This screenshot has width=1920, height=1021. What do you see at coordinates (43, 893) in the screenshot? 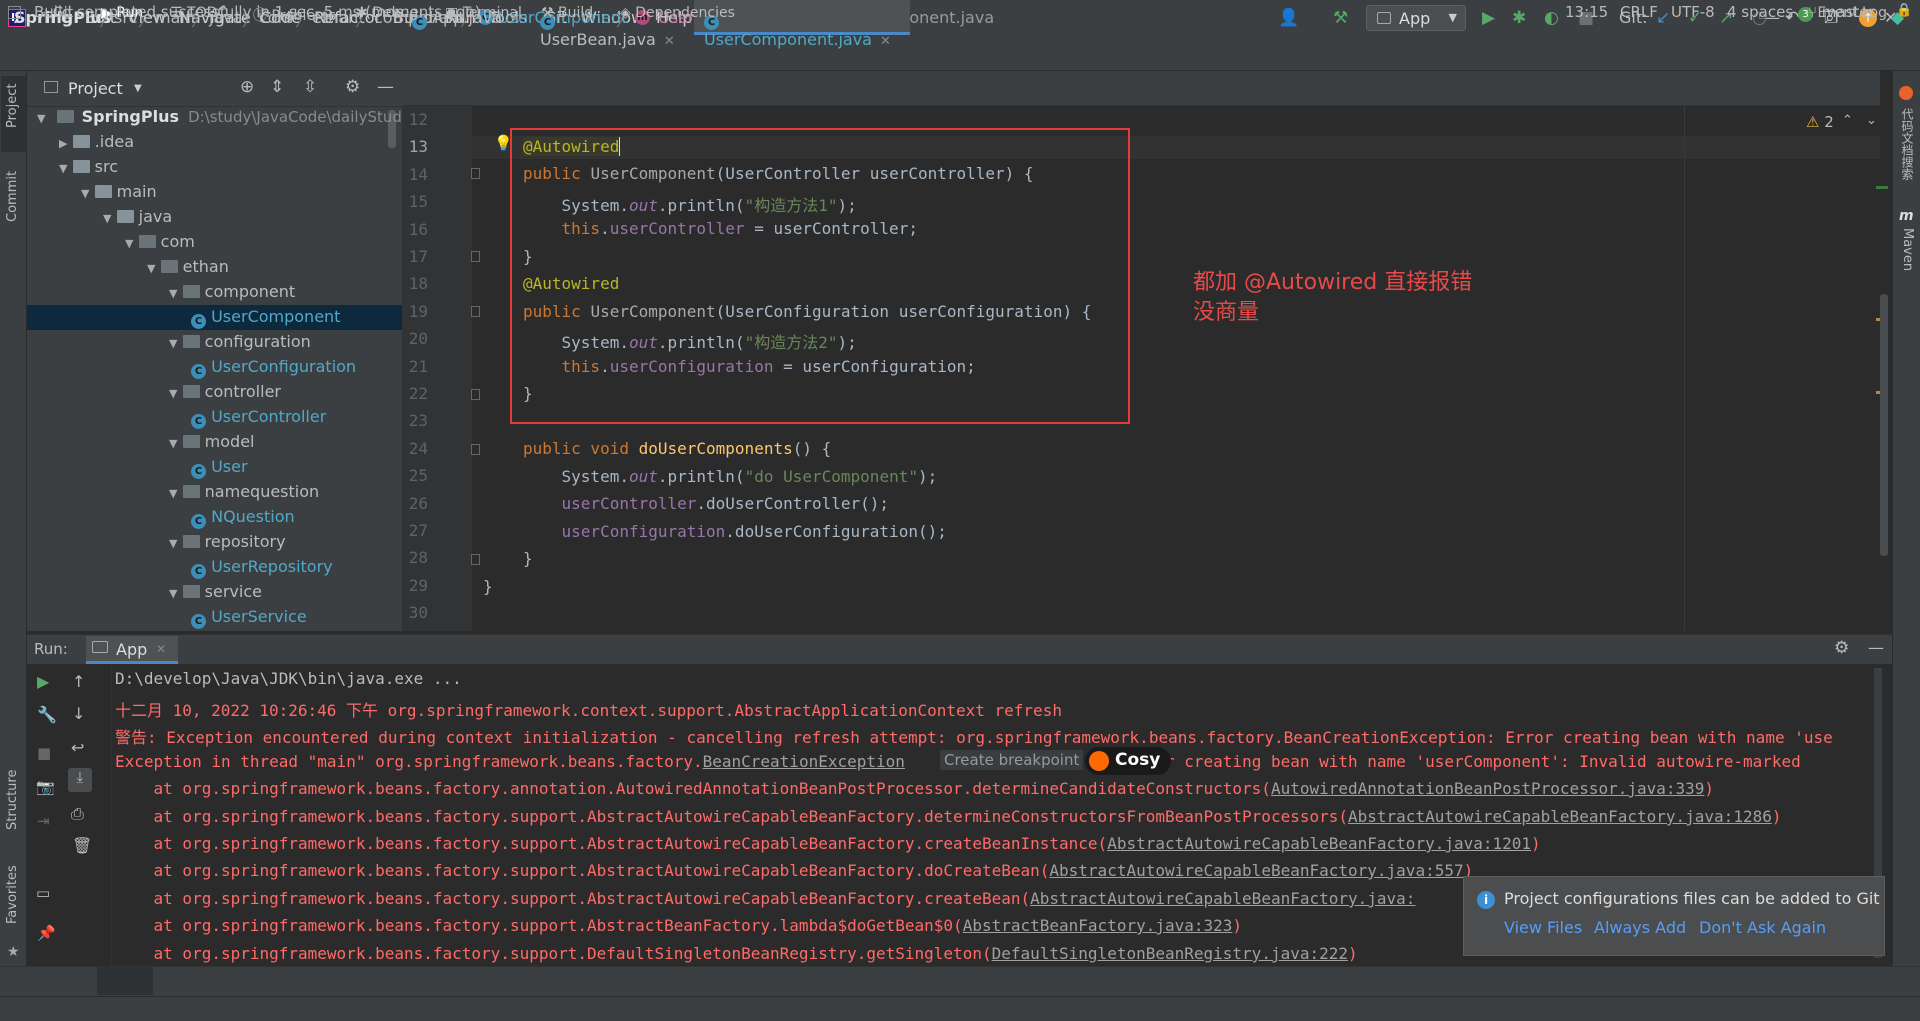
I see `layout-icon: ▭` at bounding box center [43, 893].